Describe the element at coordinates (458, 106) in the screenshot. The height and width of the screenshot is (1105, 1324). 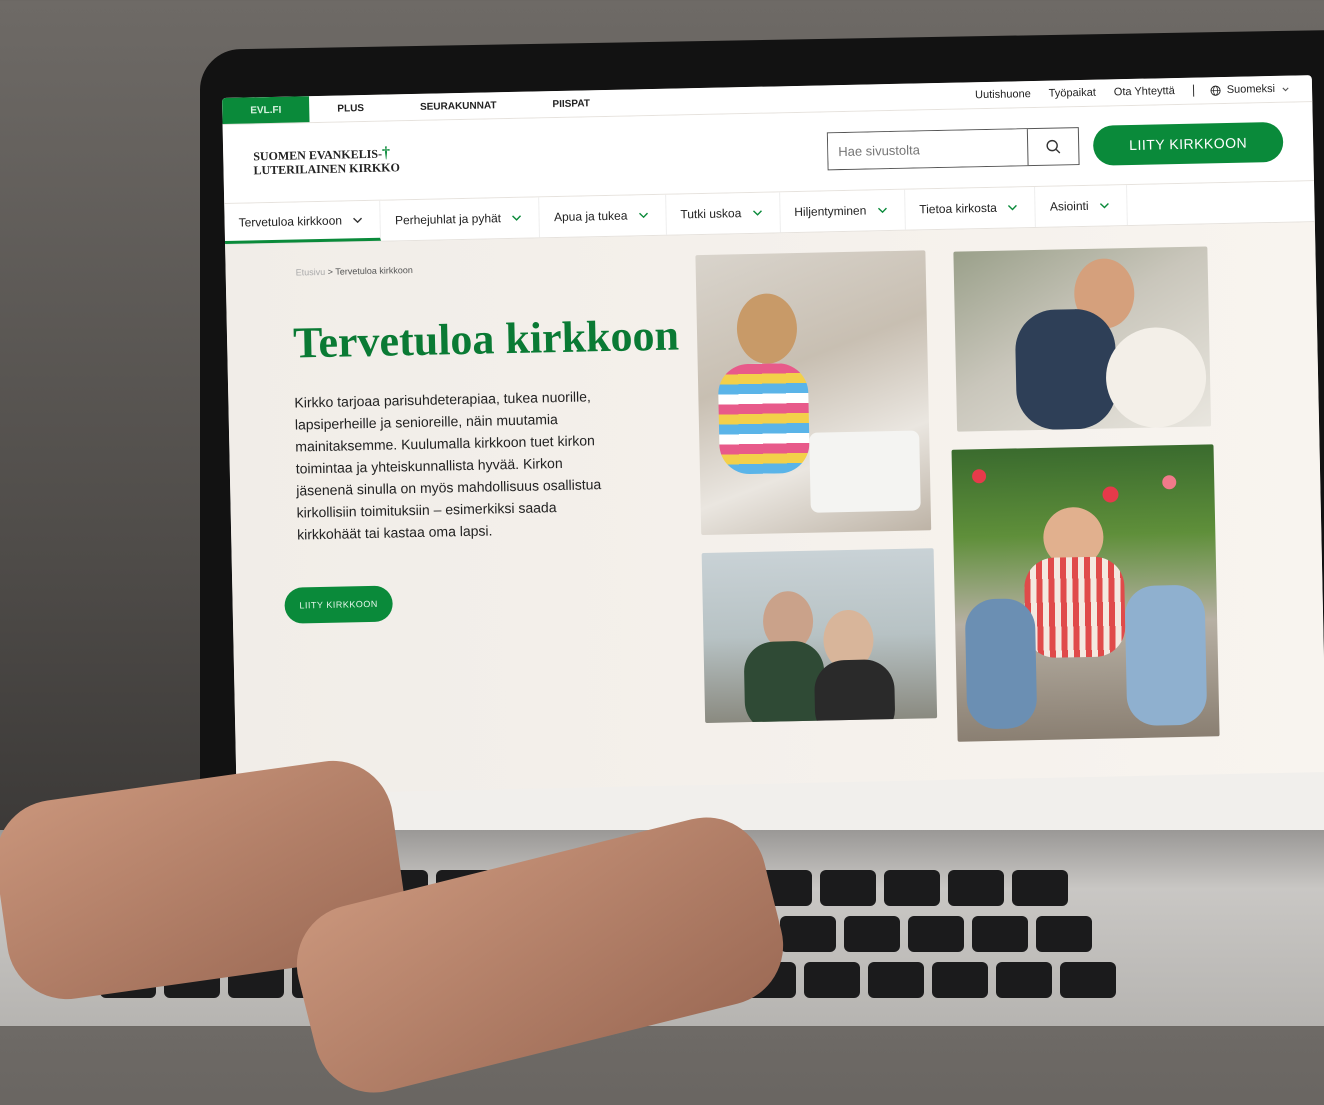
I see `site-tab-seurakunnat: SEURAKUNNAT` at that location.